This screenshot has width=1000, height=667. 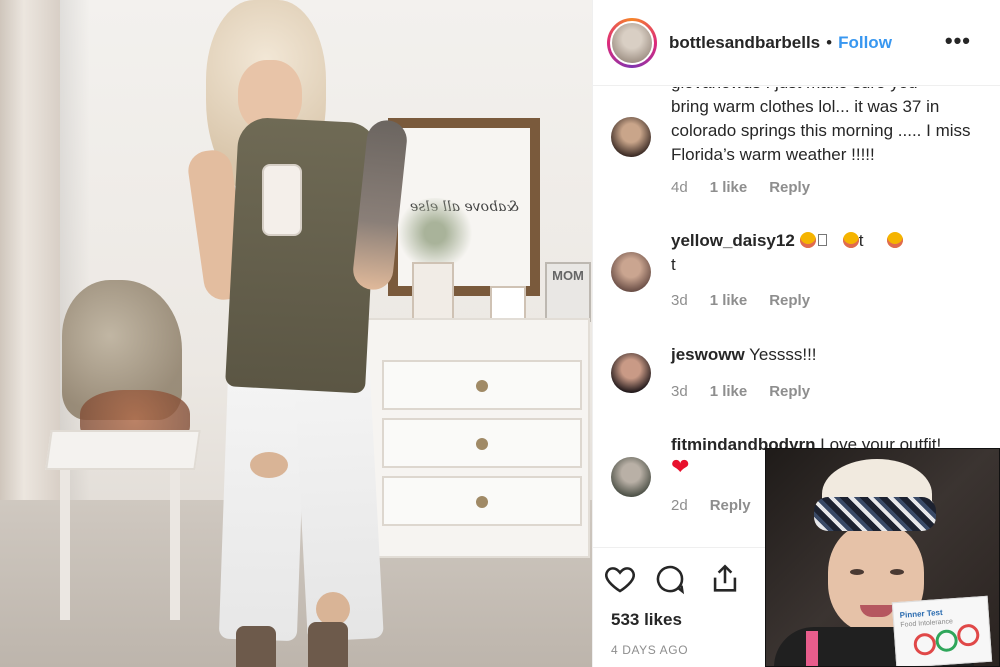 What do you see at coordinates (680, 466) in the screenshot?
I see `red-heart-emoji-icon: ❤` at bounding box center [680, 466].